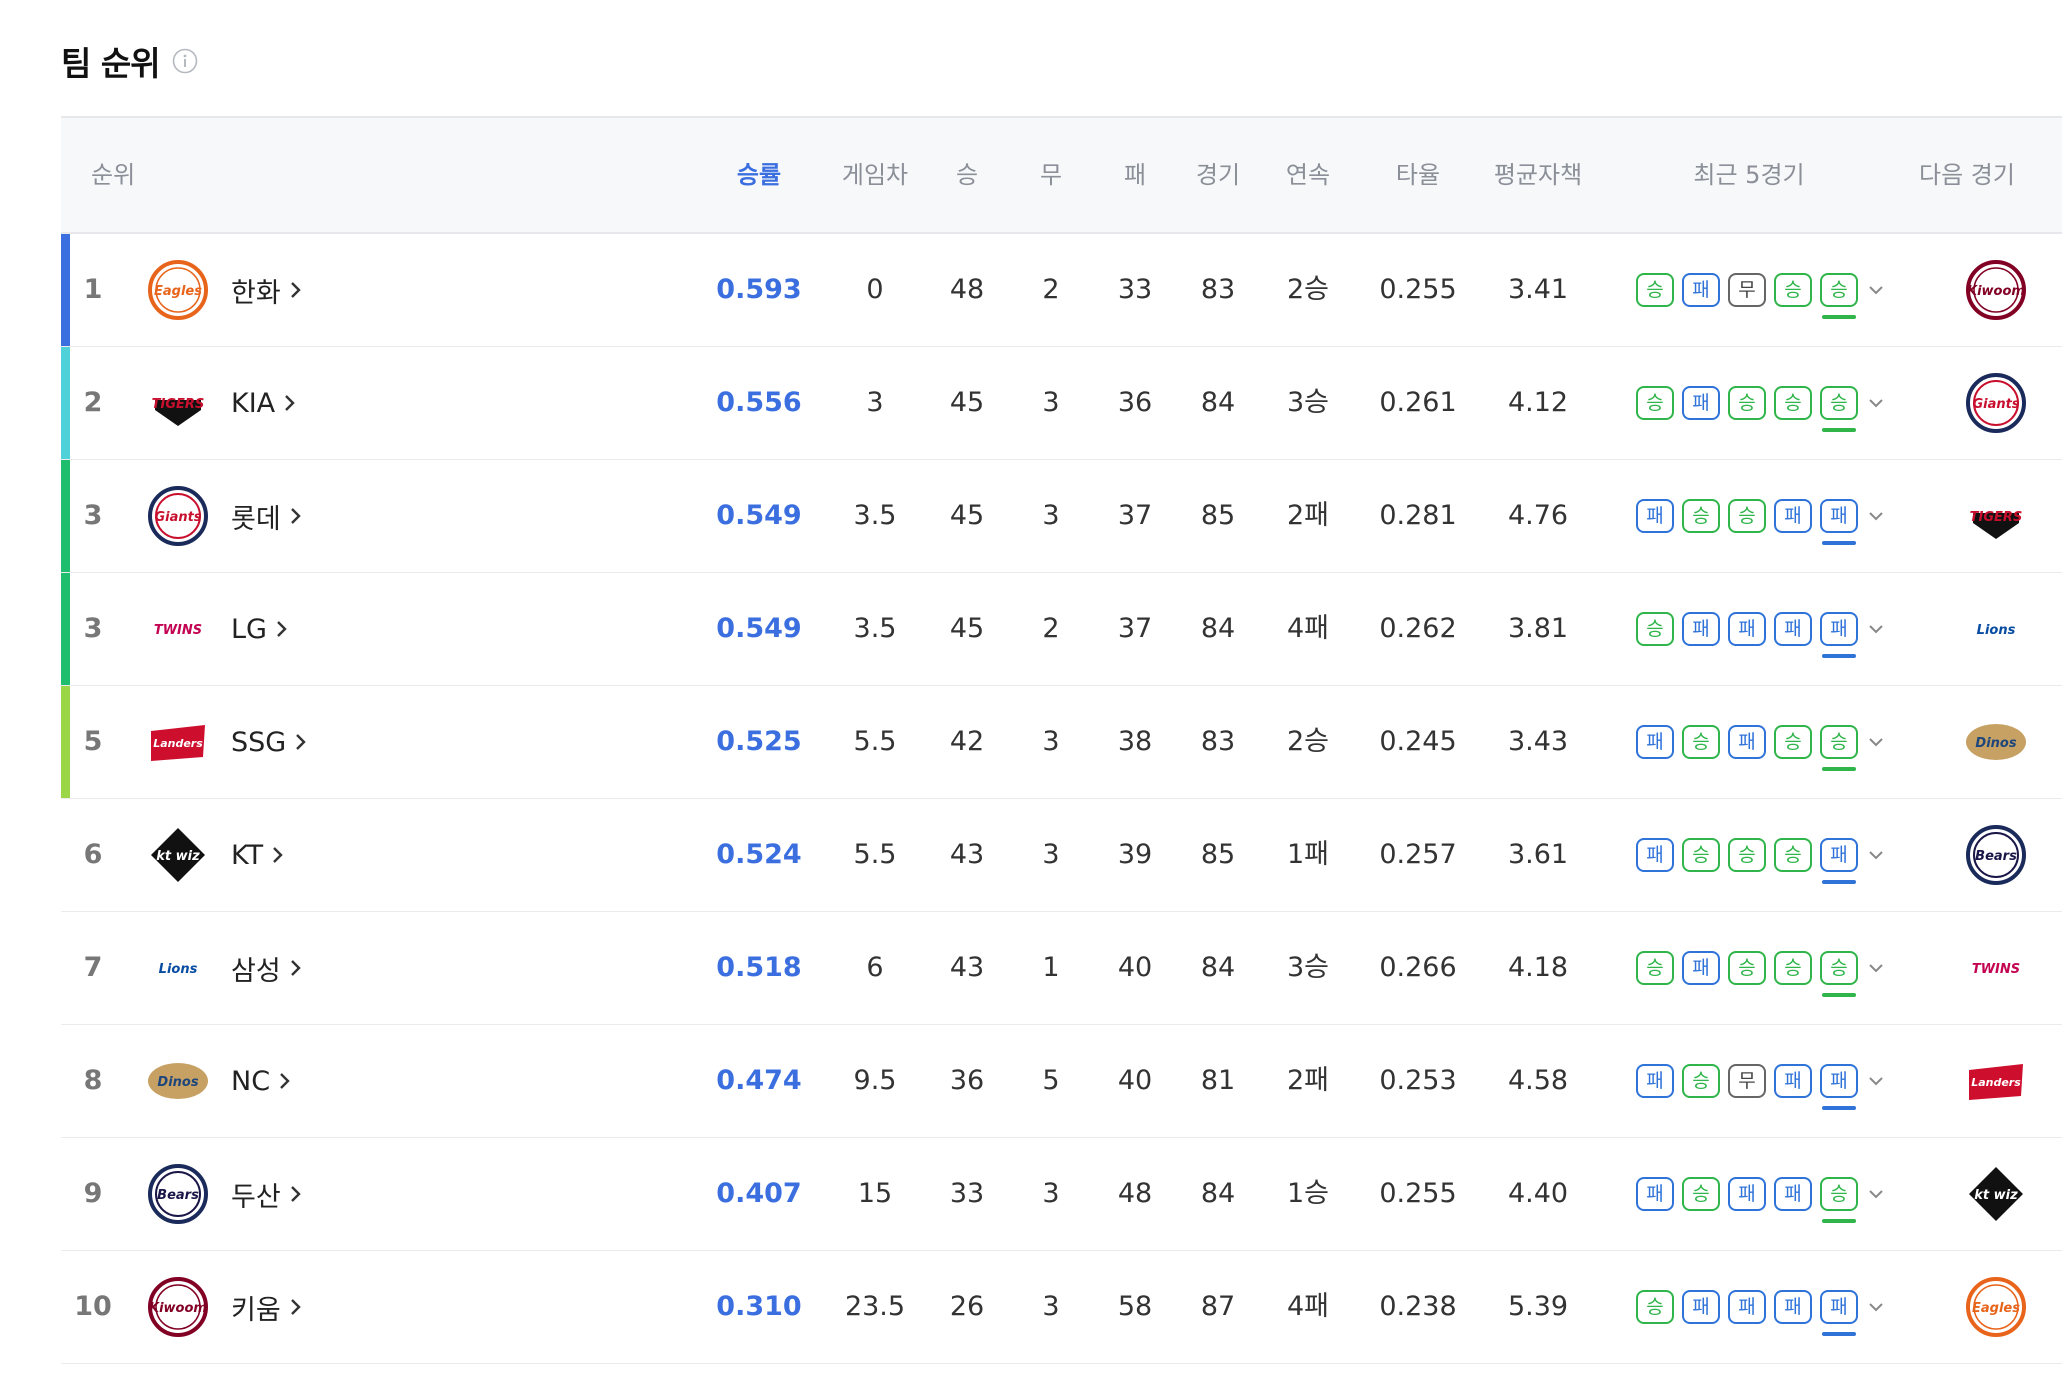 This screenshot has width=2062, height=1376. I want to click on cell-gb: 3, so click(875, 402).